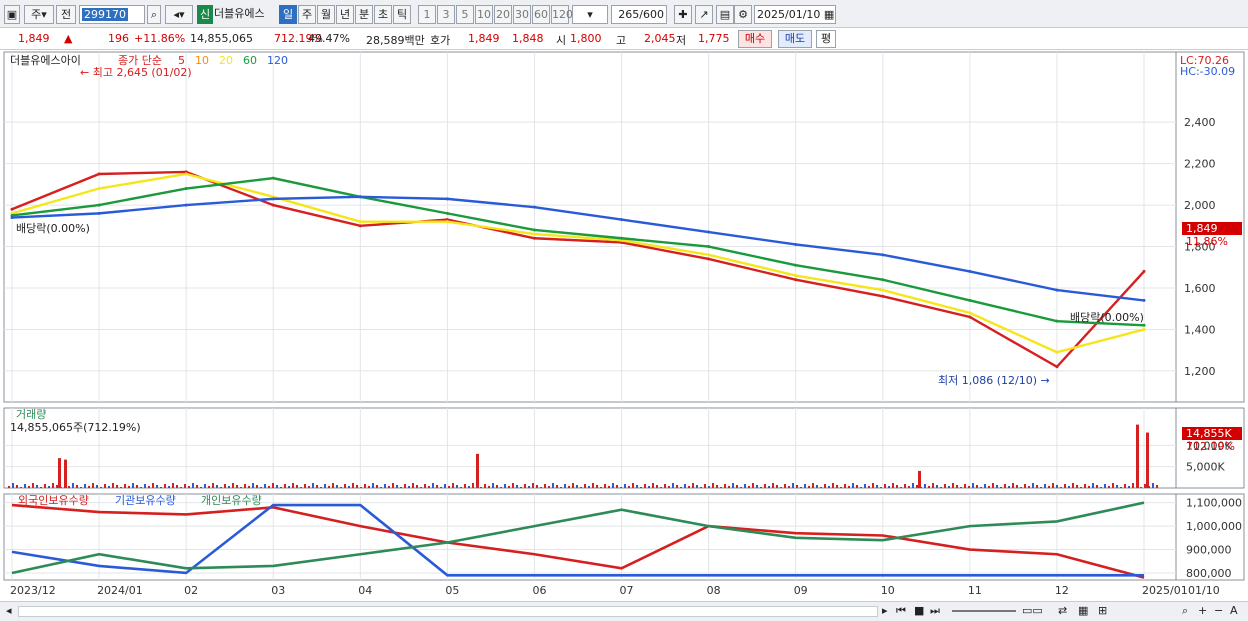  Describe the element at coordinates (484, 14) in the screenshot. I see `interval-button-10: 10` at that location.